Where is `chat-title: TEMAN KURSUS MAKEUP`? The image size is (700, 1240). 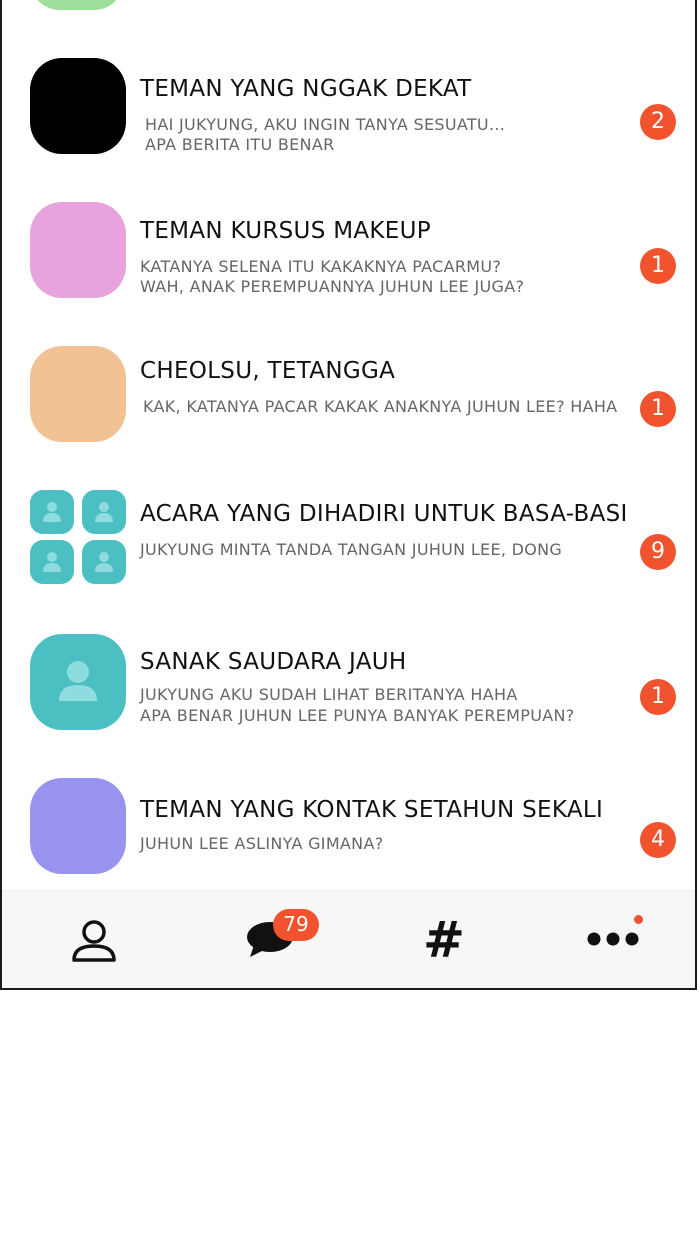
chat-title: TEMAN KURSUS MAKEUP is located at coordinates (285, 231).